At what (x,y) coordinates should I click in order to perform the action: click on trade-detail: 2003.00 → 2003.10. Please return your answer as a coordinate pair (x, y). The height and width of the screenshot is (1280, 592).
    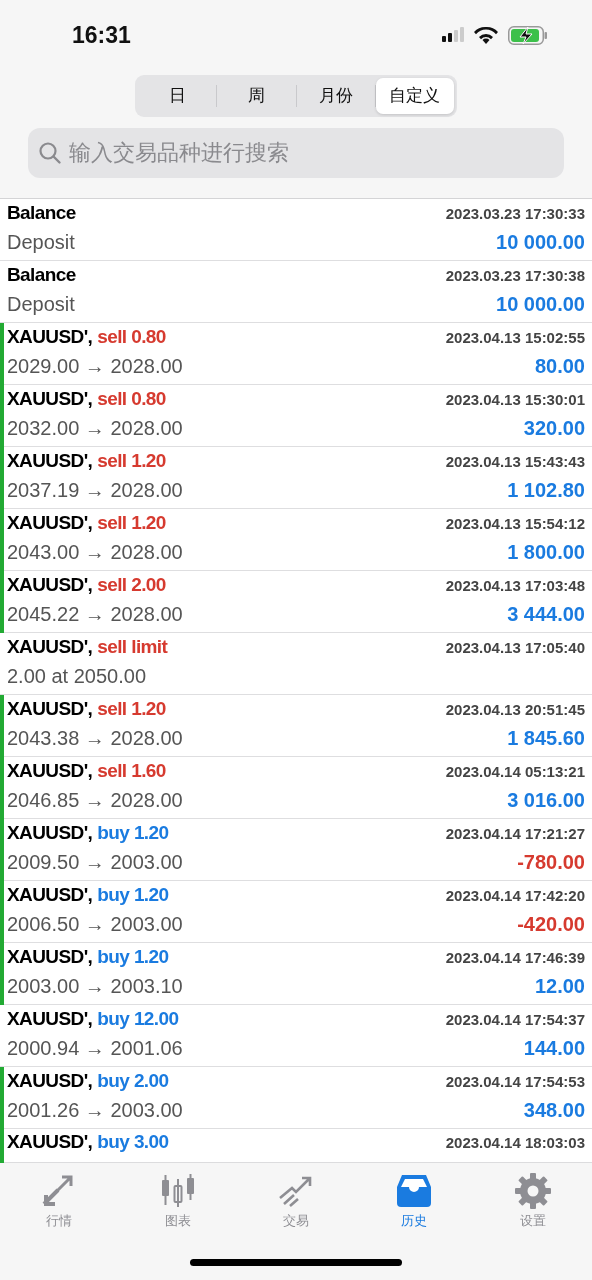
    Looking at the image, I should click on (95, 986).